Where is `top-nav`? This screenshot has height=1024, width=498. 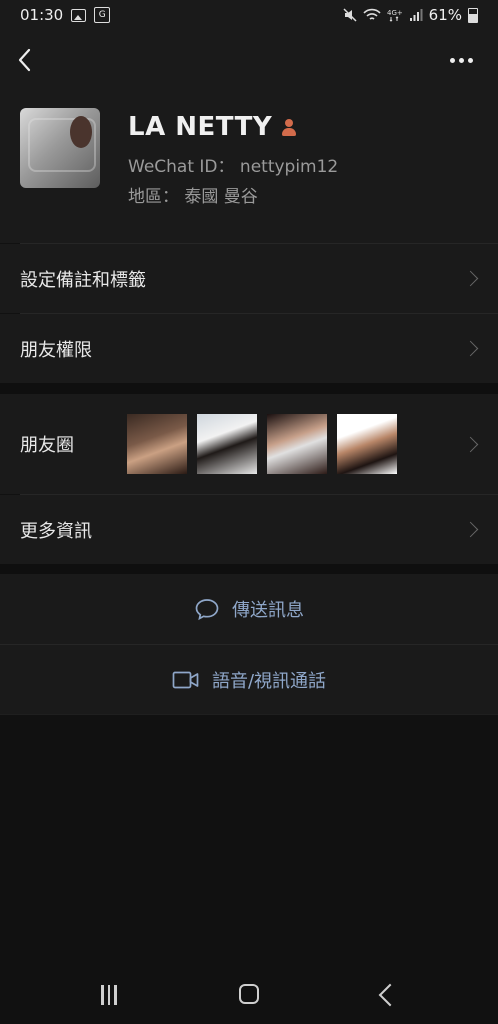
top-nav is located at coordinates (249, 60).